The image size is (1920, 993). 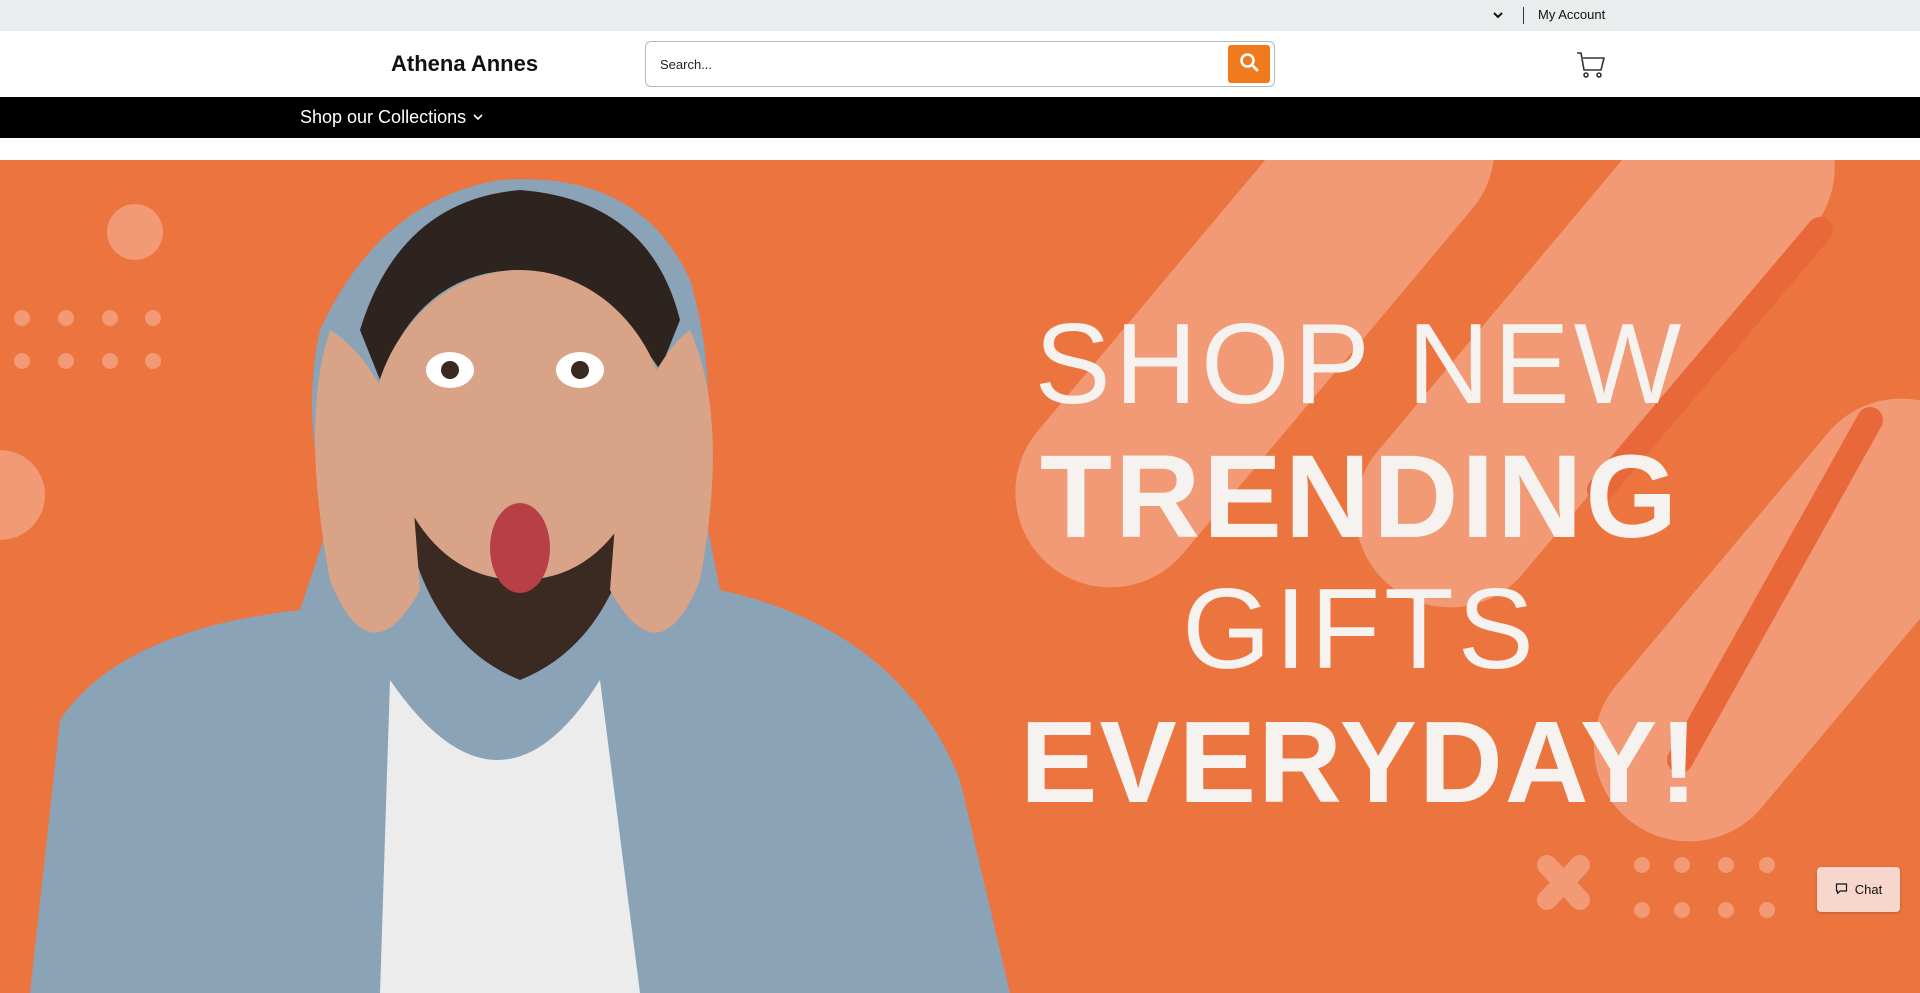 What do you see at coordinates (1571, 14) in the screenshot?
I see `my-account-link: My Account` at bounding box center [1571, 14].